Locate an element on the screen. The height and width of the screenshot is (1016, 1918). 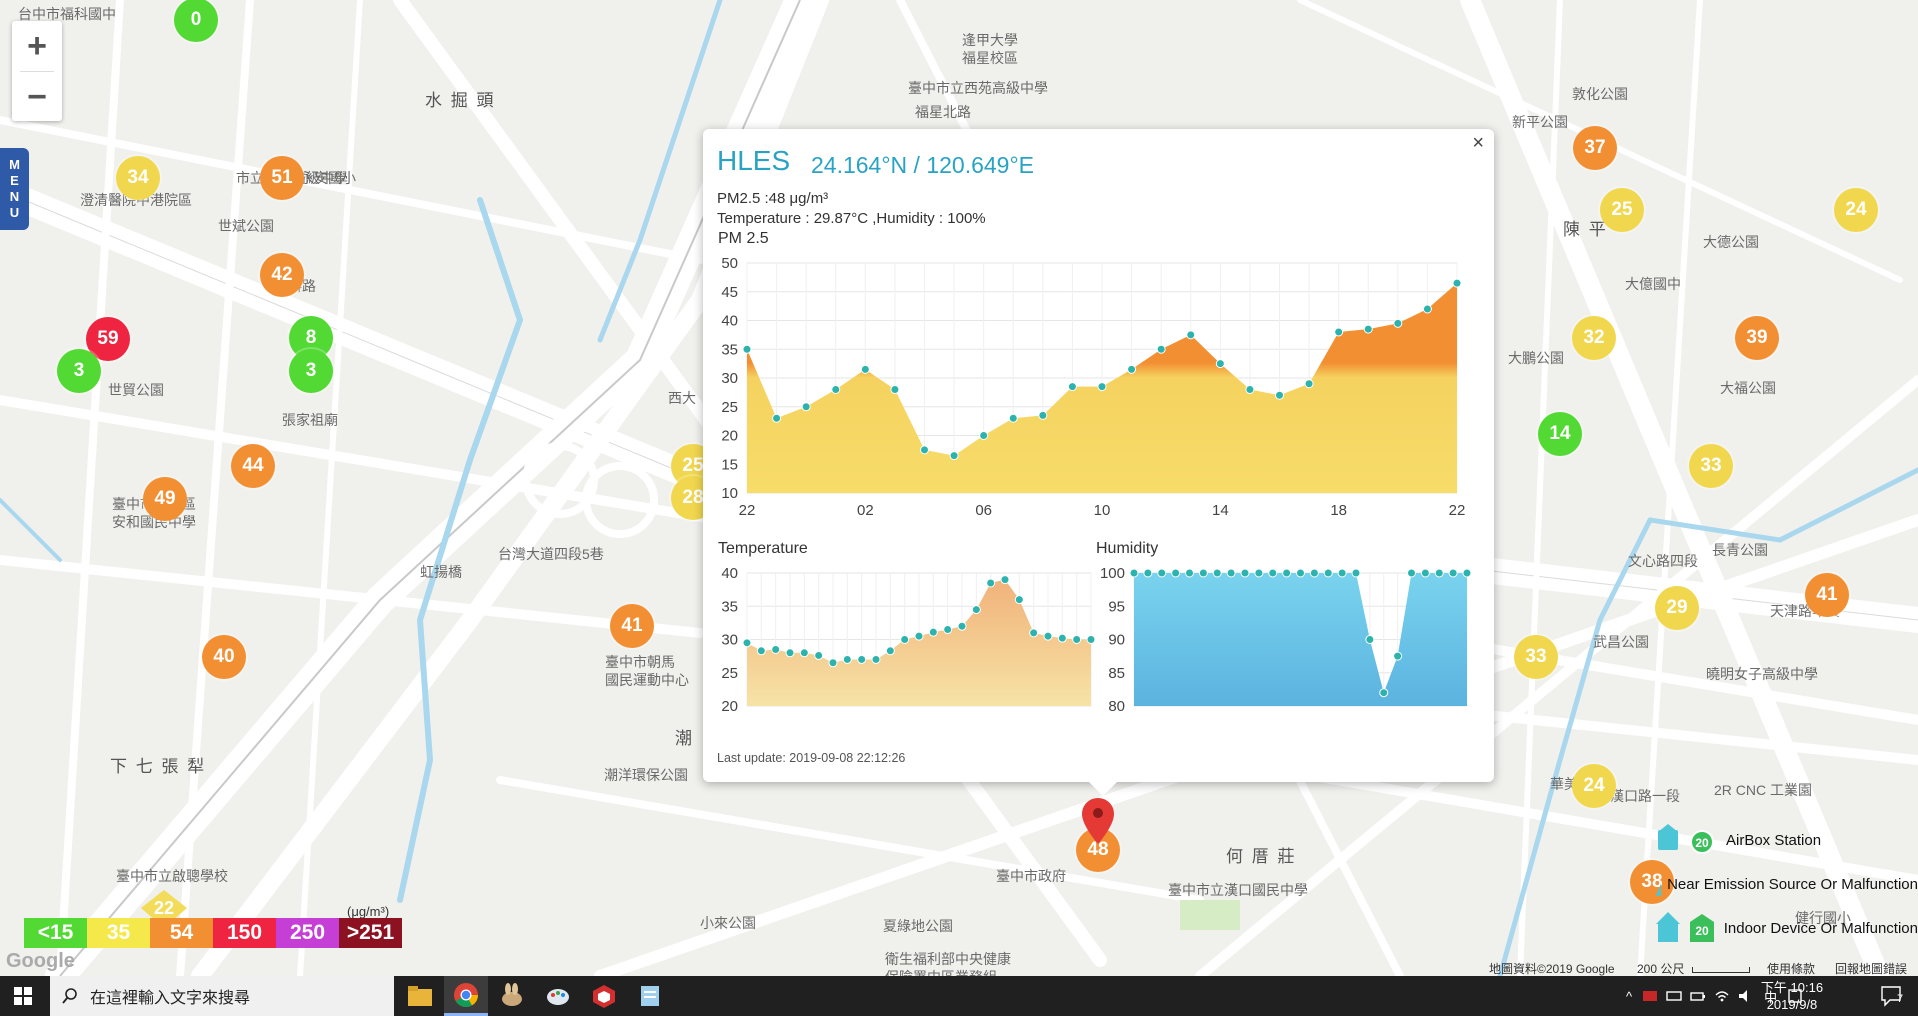
terms-link: 使用條款 is located at coordinates (1791, 968).